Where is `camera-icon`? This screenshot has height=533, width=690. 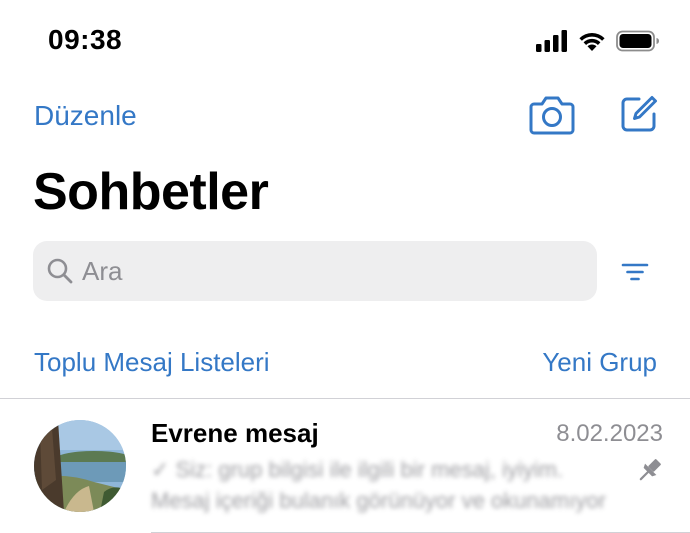 camera-icon is located at coordinates (552, 115).